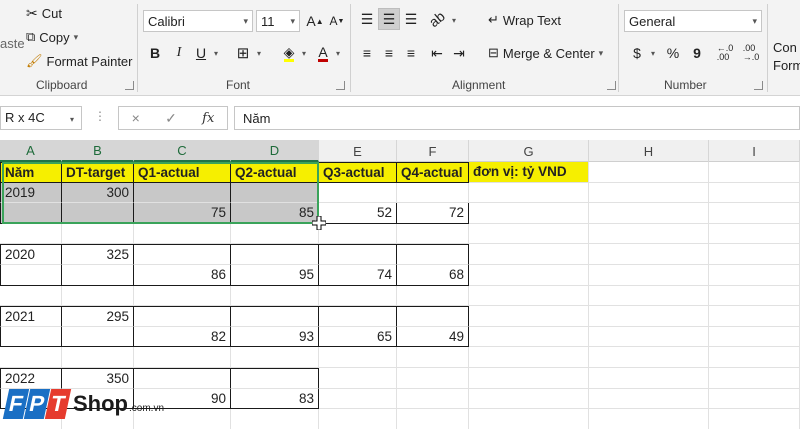  I want to click on grow-font-button: A ▲, so click(315, 21).